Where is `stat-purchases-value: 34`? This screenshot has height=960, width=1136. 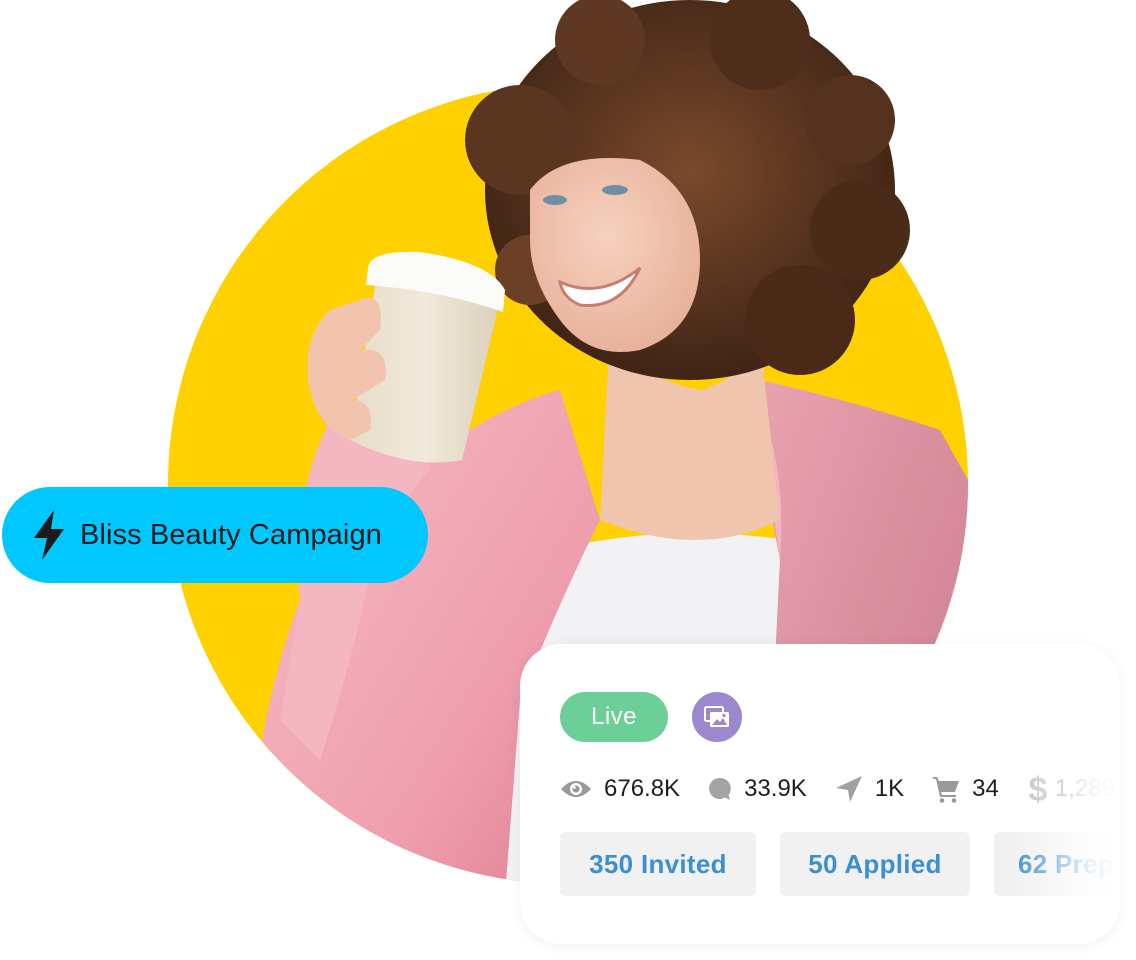
stat-purchases-value: 34 is located at coordinates (985, 788).